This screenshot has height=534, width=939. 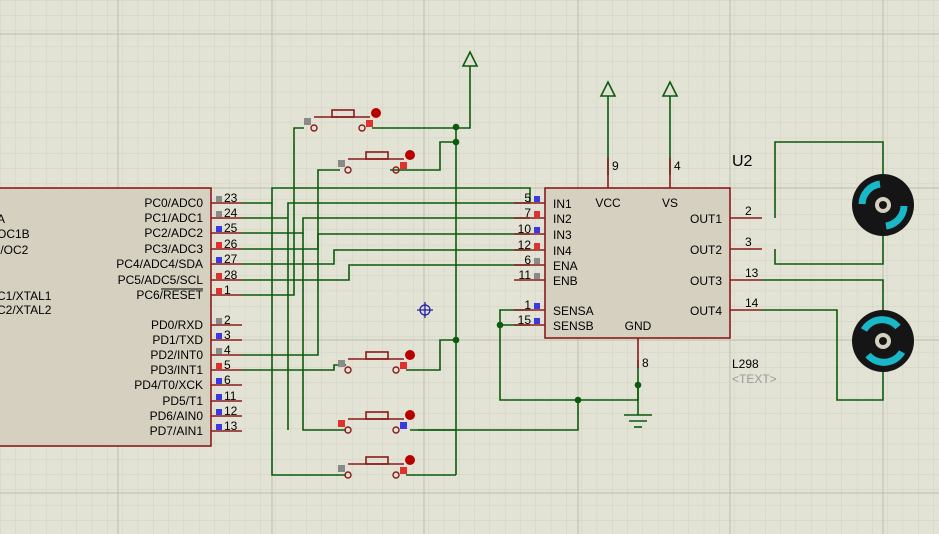 I want to click on mcu-pin-number: 1, so click(x=227, y=290).